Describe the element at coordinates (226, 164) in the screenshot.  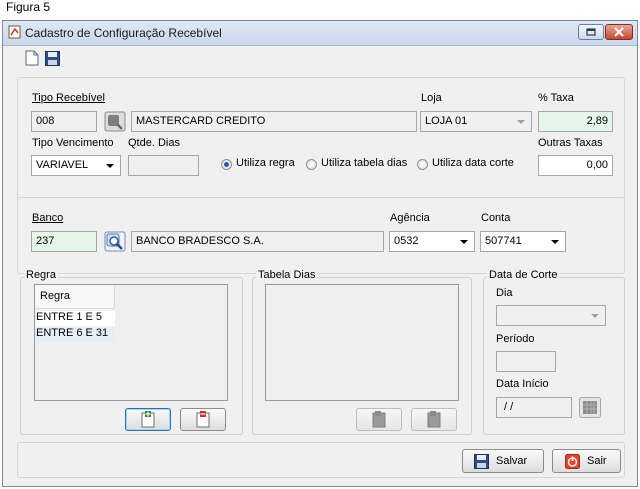
I see `radio-utiliza-regra` at that location.